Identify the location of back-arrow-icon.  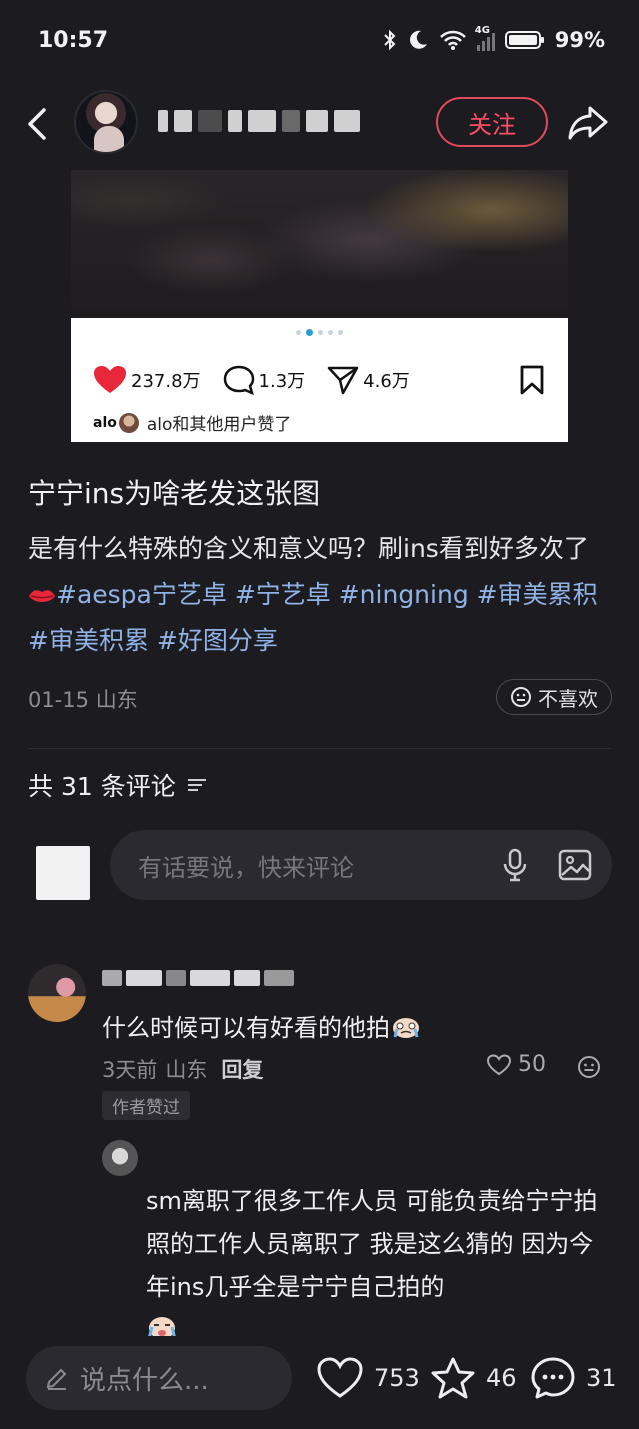
(37, 124).